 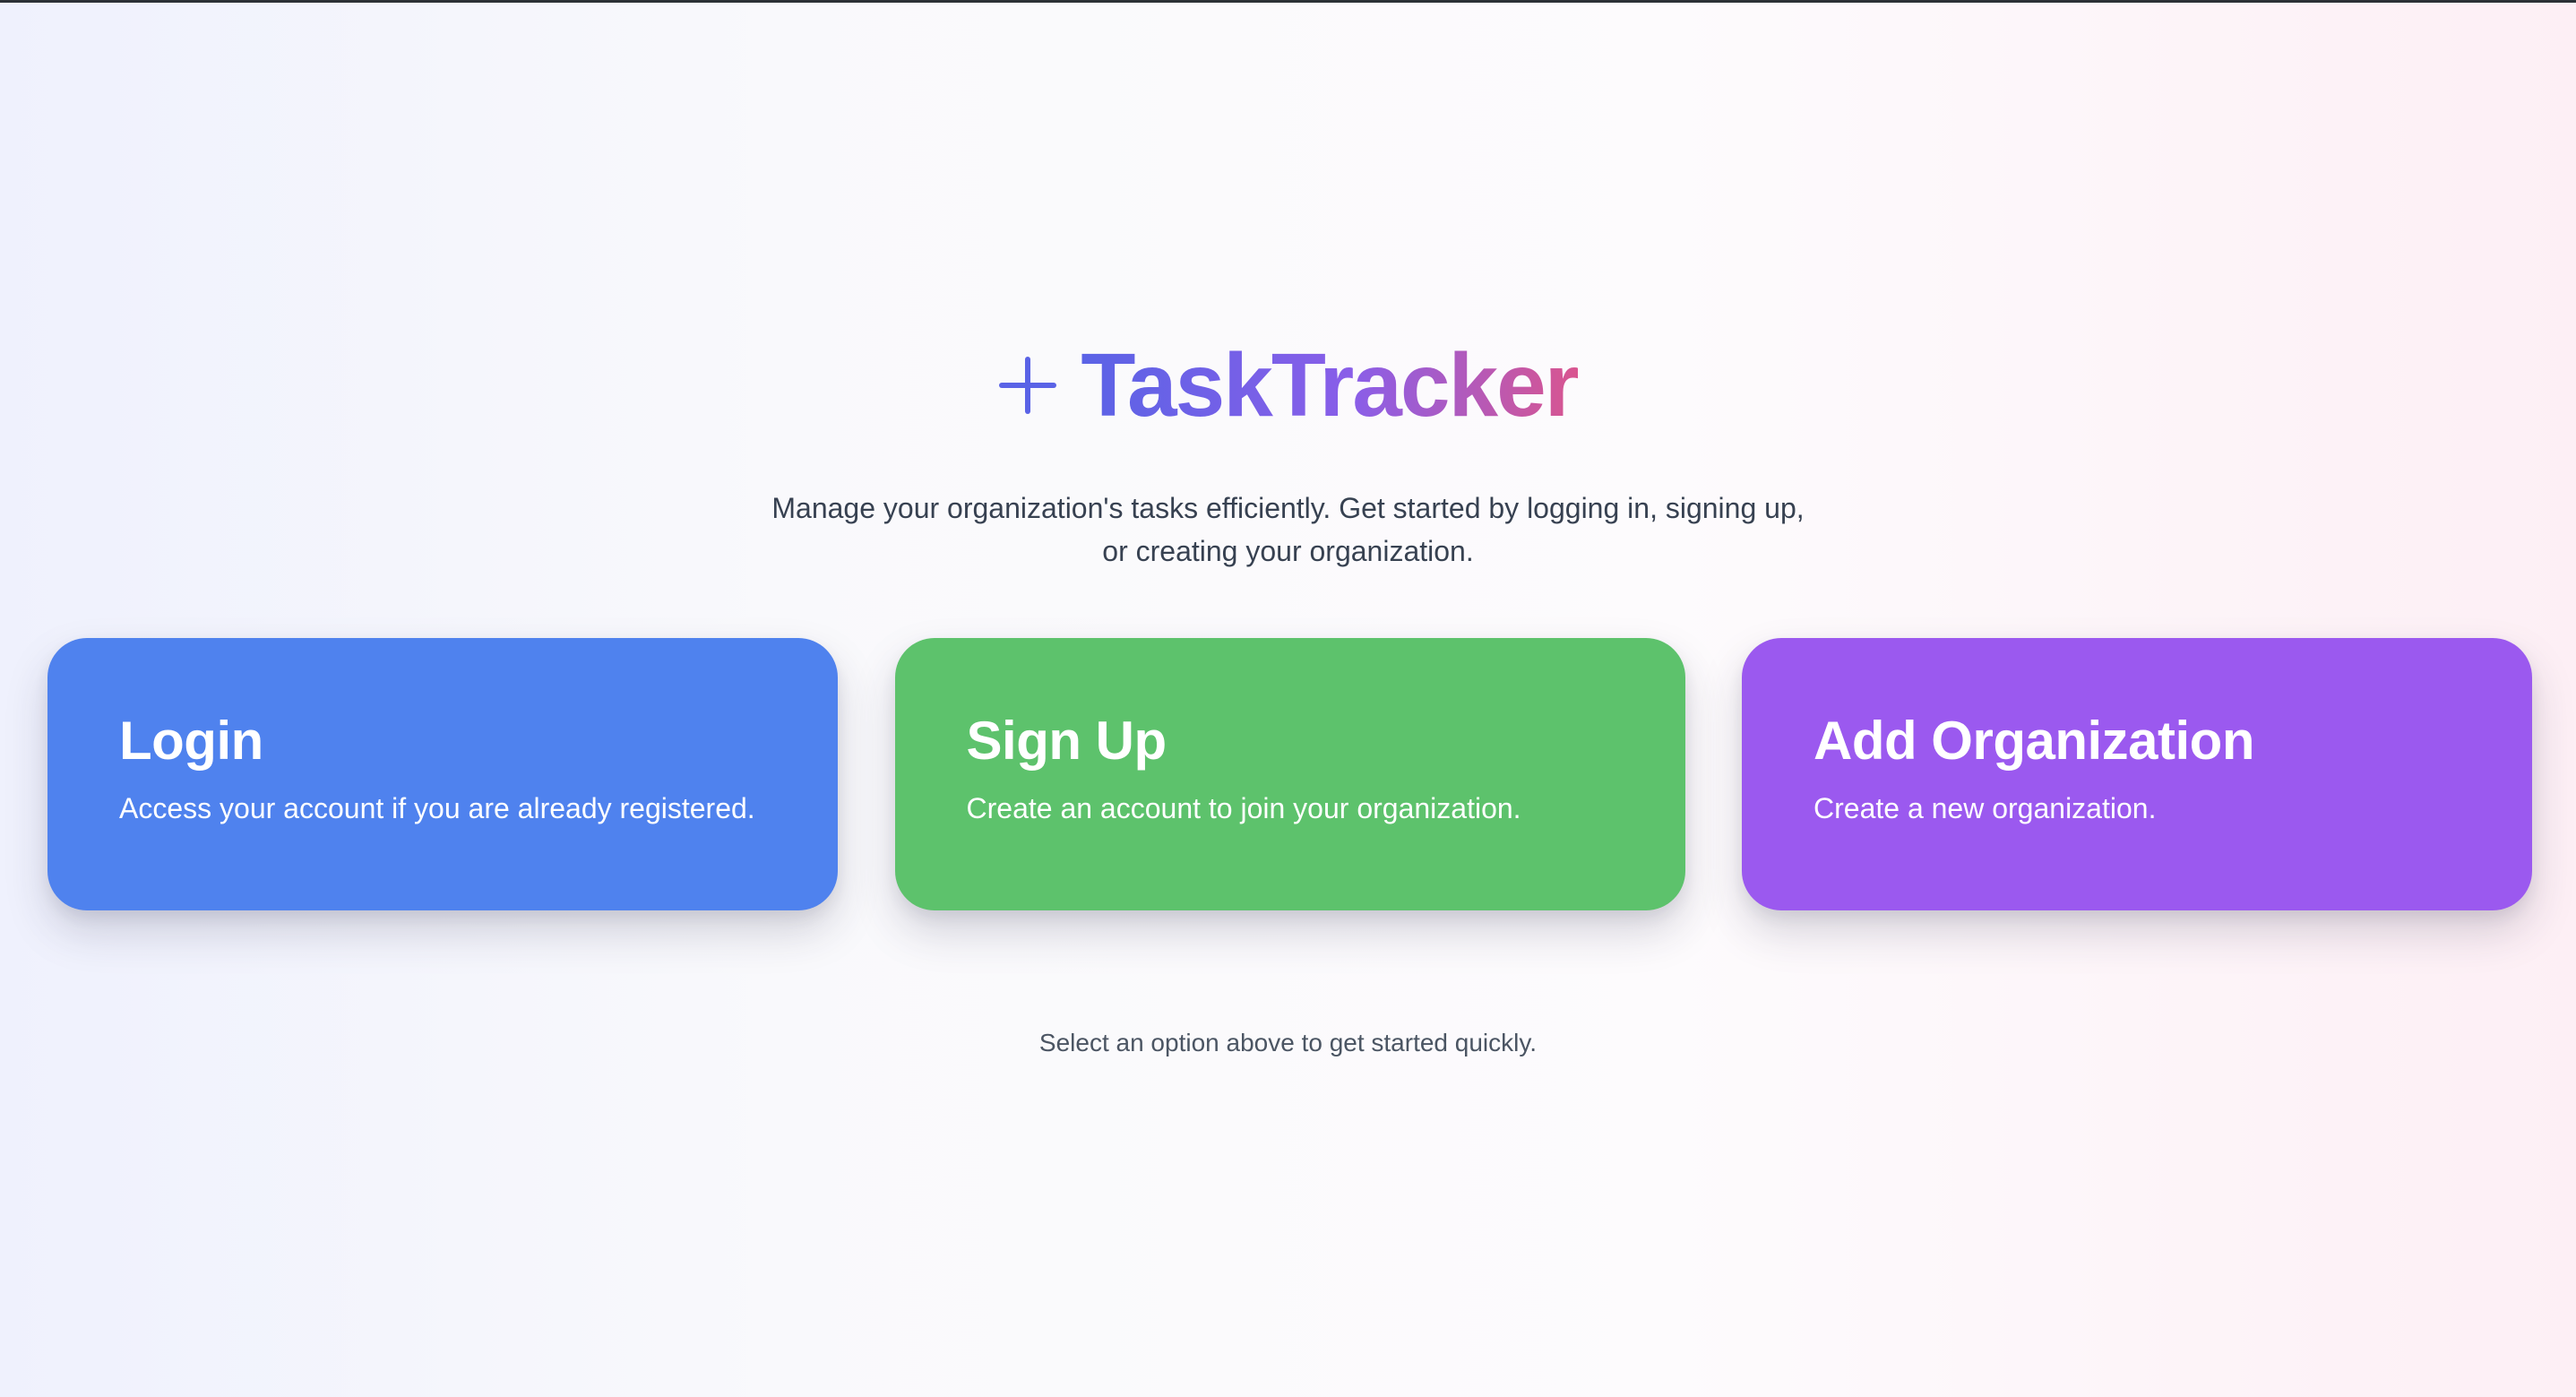 What do you see at coordinates (1066, 741) in the screenshot?
I see `signup-card-title: Sign Up` at bounding box center [1066, 741].